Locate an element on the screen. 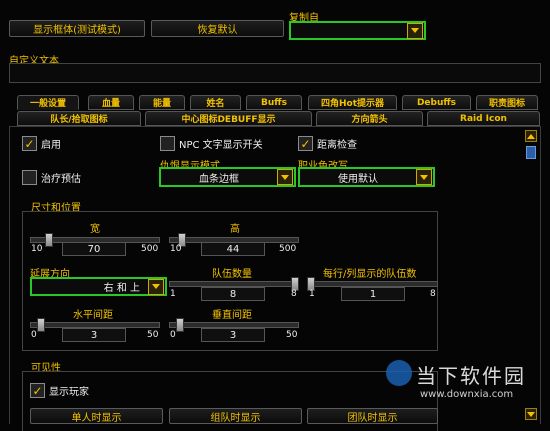 The width and height of the screenshot is (550, 431). v-spacing-min: 0 is located at coordinates (173, 335).